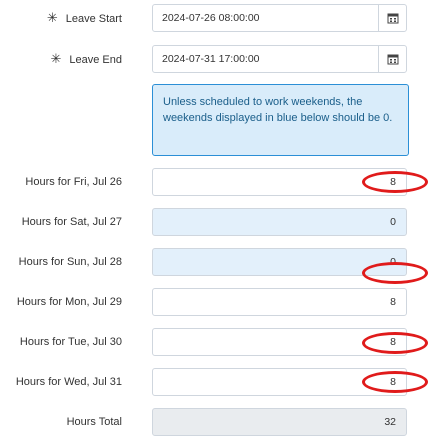  Describe the element at coordinates (68, 382) in the screenshot. I see `hours-label-wed: Hours for Wed, Jul 31` at that location.